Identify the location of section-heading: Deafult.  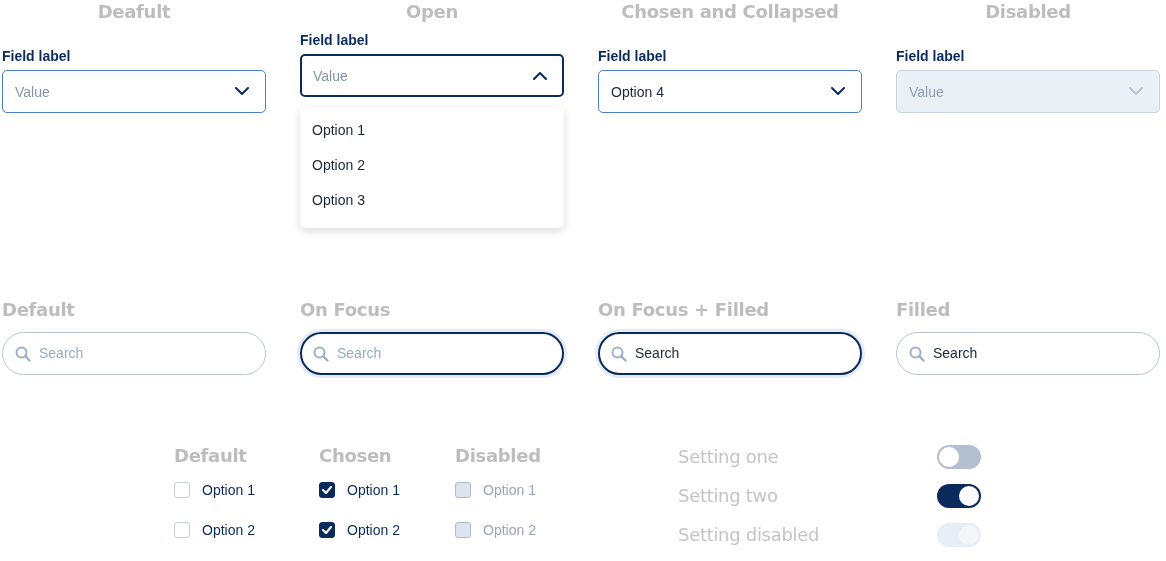
(134, 12).